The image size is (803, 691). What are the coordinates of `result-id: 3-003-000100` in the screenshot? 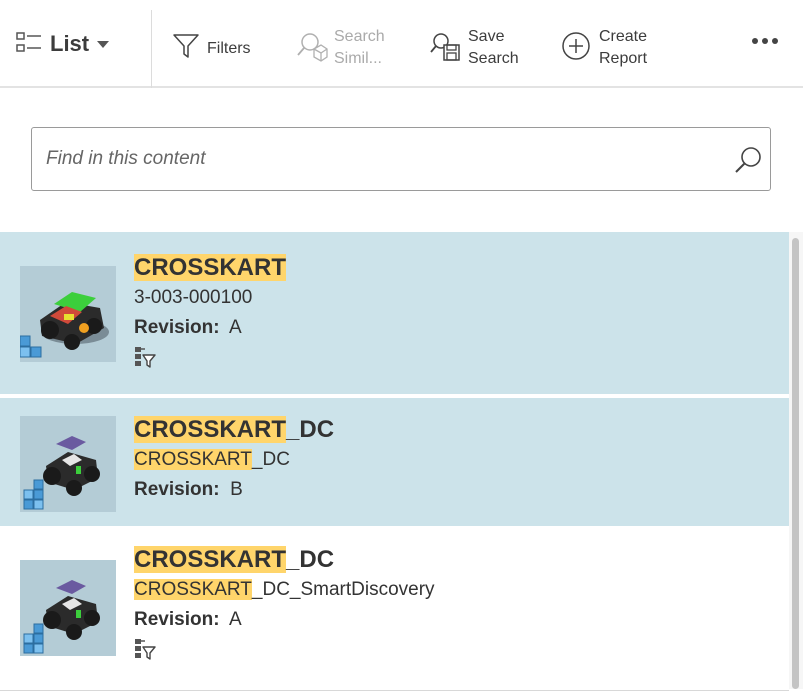 It's located at (193, 297).